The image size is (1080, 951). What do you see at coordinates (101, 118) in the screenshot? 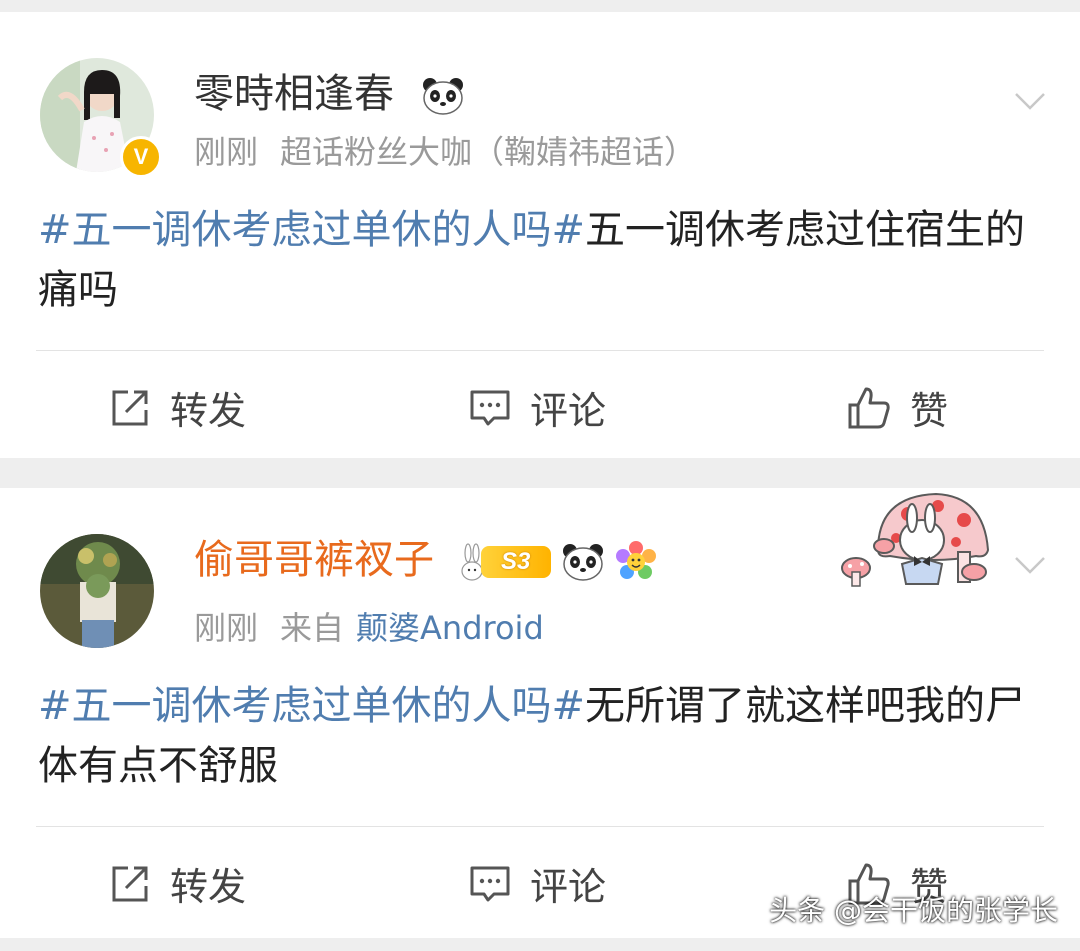
I see `avatar: V` at bounding box center [101, 118].